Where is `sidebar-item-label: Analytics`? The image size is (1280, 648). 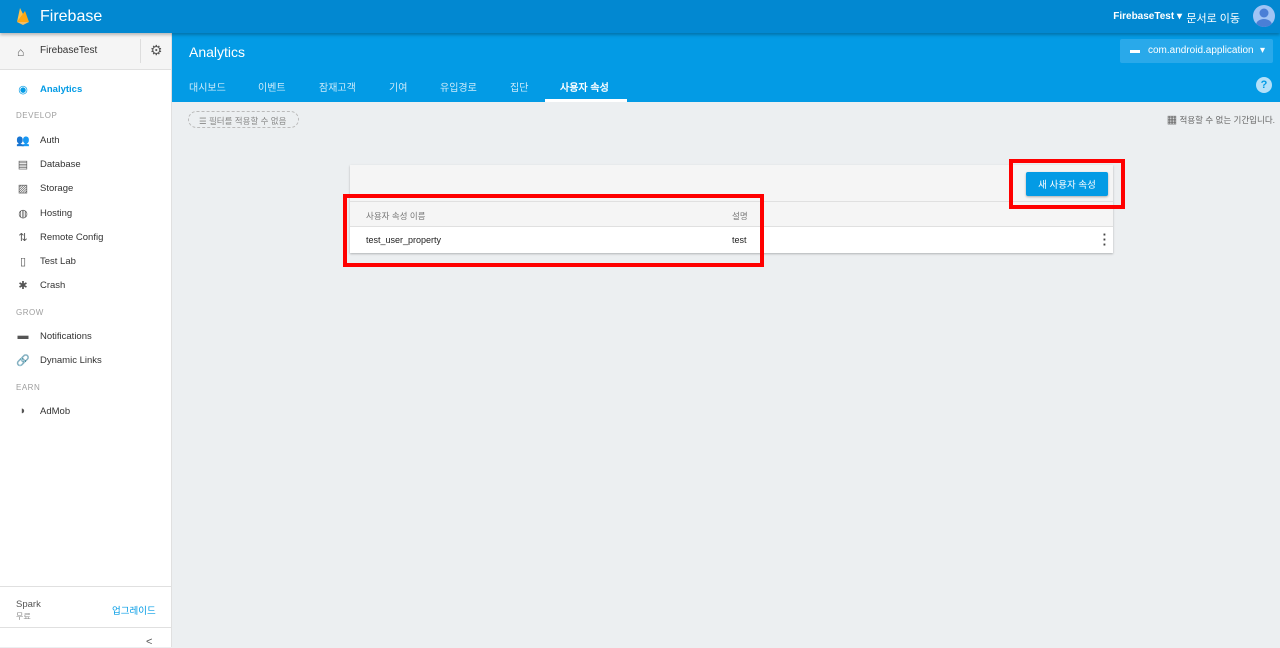 sidebar-item-label: Analytics is located at coordinates (61, 89).